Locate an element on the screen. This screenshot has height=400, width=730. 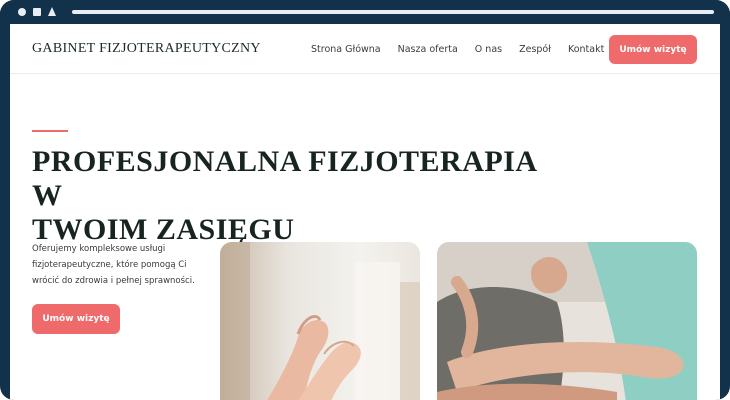
hero-book-appointment-button: Umów wizytę is located at coordinates (76, 319).